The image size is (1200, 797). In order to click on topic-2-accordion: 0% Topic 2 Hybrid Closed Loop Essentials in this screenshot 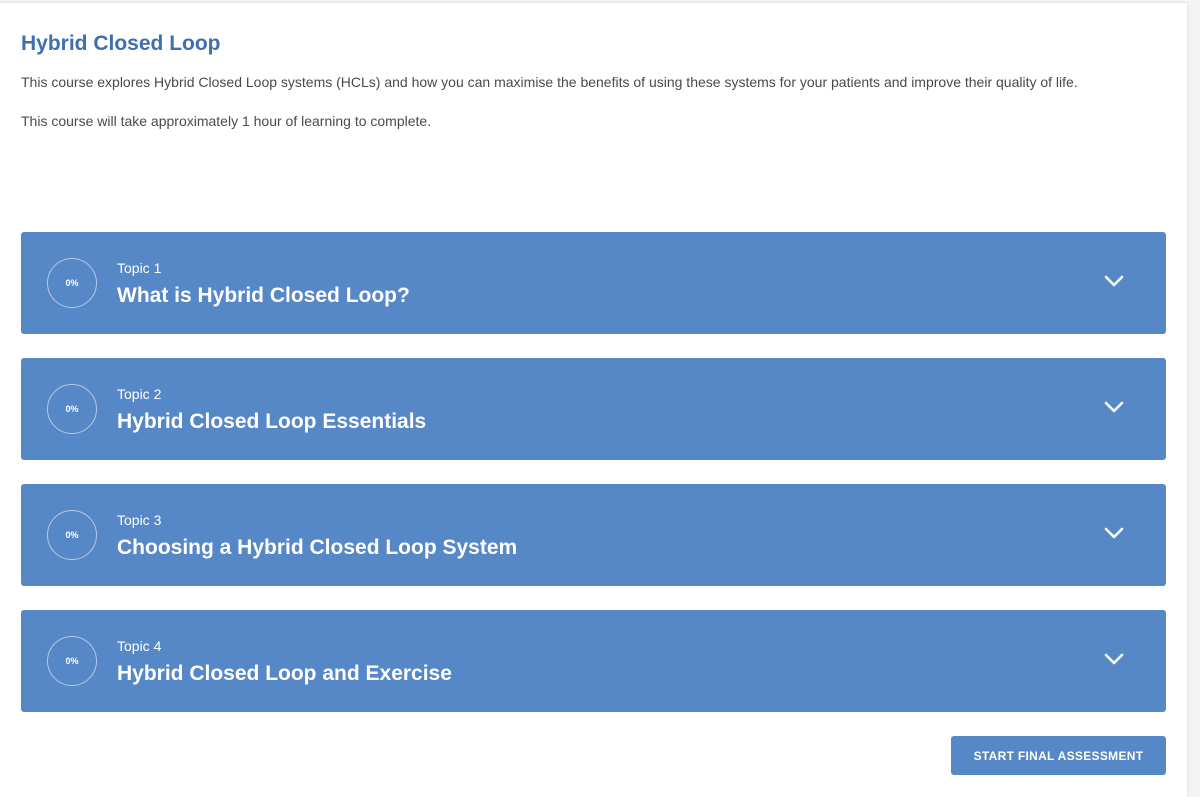, I will do `click(593, 409)`.